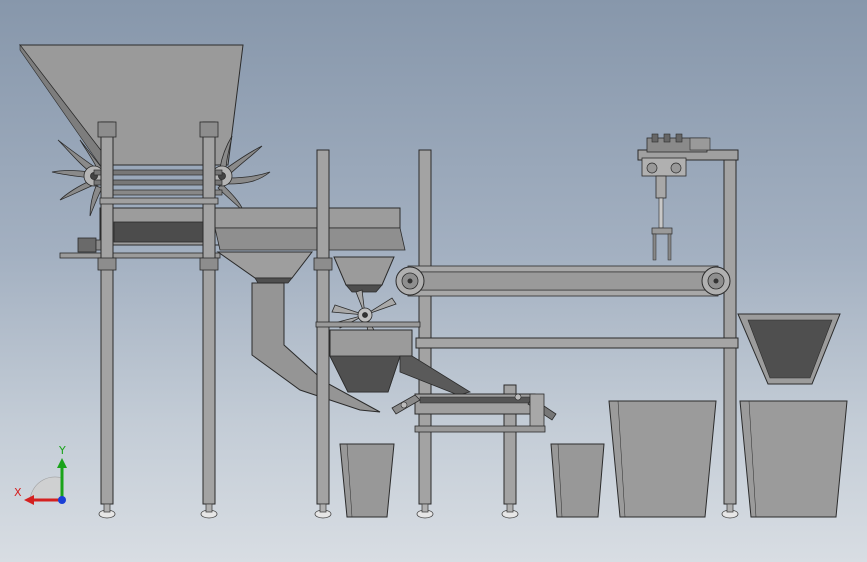  What do you see at coordinates (62, 450) in the screenshot?
I see `y-axis-label: Y` at bounding box center [62, 450].